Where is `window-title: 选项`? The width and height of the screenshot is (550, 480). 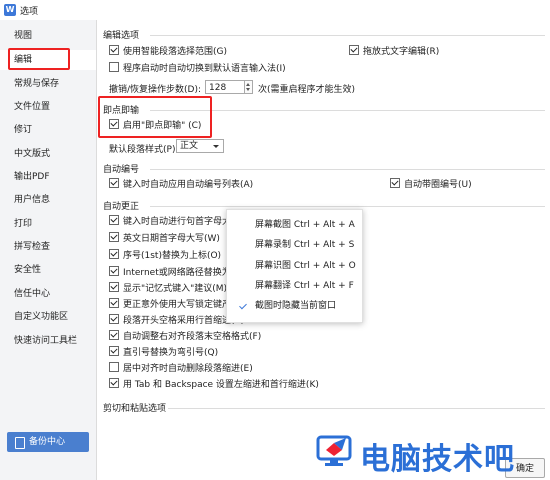 window-title: 选项 is located at coordinates (29, 12).